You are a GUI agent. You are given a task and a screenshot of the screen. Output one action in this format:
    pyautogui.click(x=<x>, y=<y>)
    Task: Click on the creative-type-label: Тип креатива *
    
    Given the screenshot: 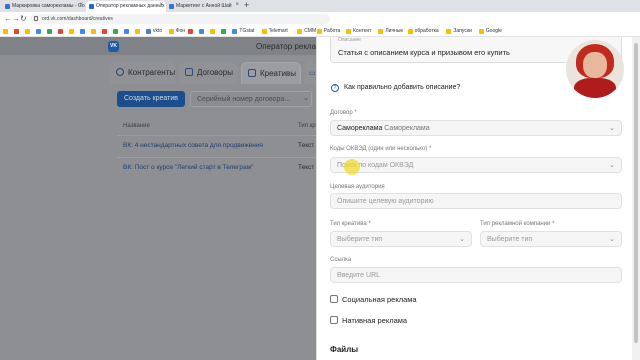 What is the action you would take?
    pyautogui.click(x=350, y=224)
    